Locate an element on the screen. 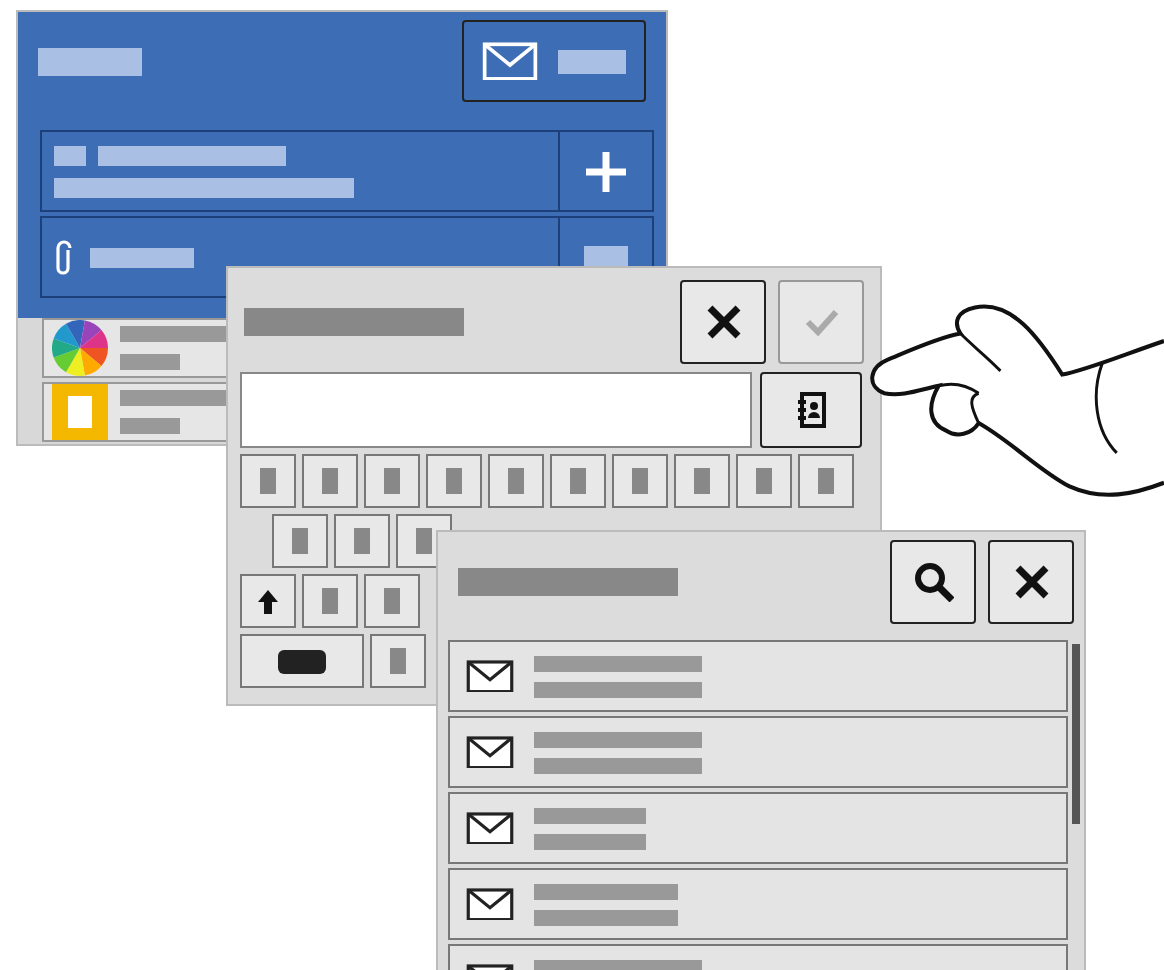  search-icon is located at coordinates (933, 582).